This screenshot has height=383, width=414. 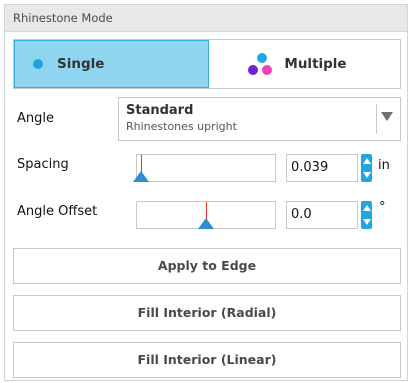 I want to click on panel-title: Rhinestone Mode, so click(x=206, y=18).